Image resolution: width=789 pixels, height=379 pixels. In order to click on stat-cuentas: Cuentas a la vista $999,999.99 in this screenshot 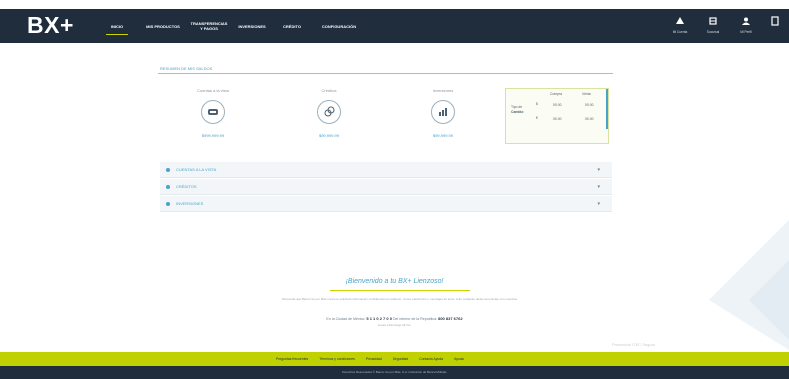, I will do `click(213, 113)`.